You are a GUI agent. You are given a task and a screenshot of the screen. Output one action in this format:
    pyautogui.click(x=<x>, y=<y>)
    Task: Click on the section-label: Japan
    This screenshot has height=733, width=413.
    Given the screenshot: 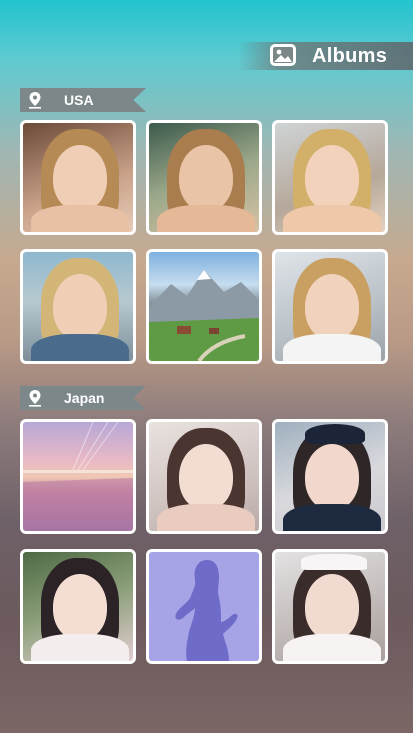 What is the action you would take?
    pyautogui.click(x=84, y=398)
    